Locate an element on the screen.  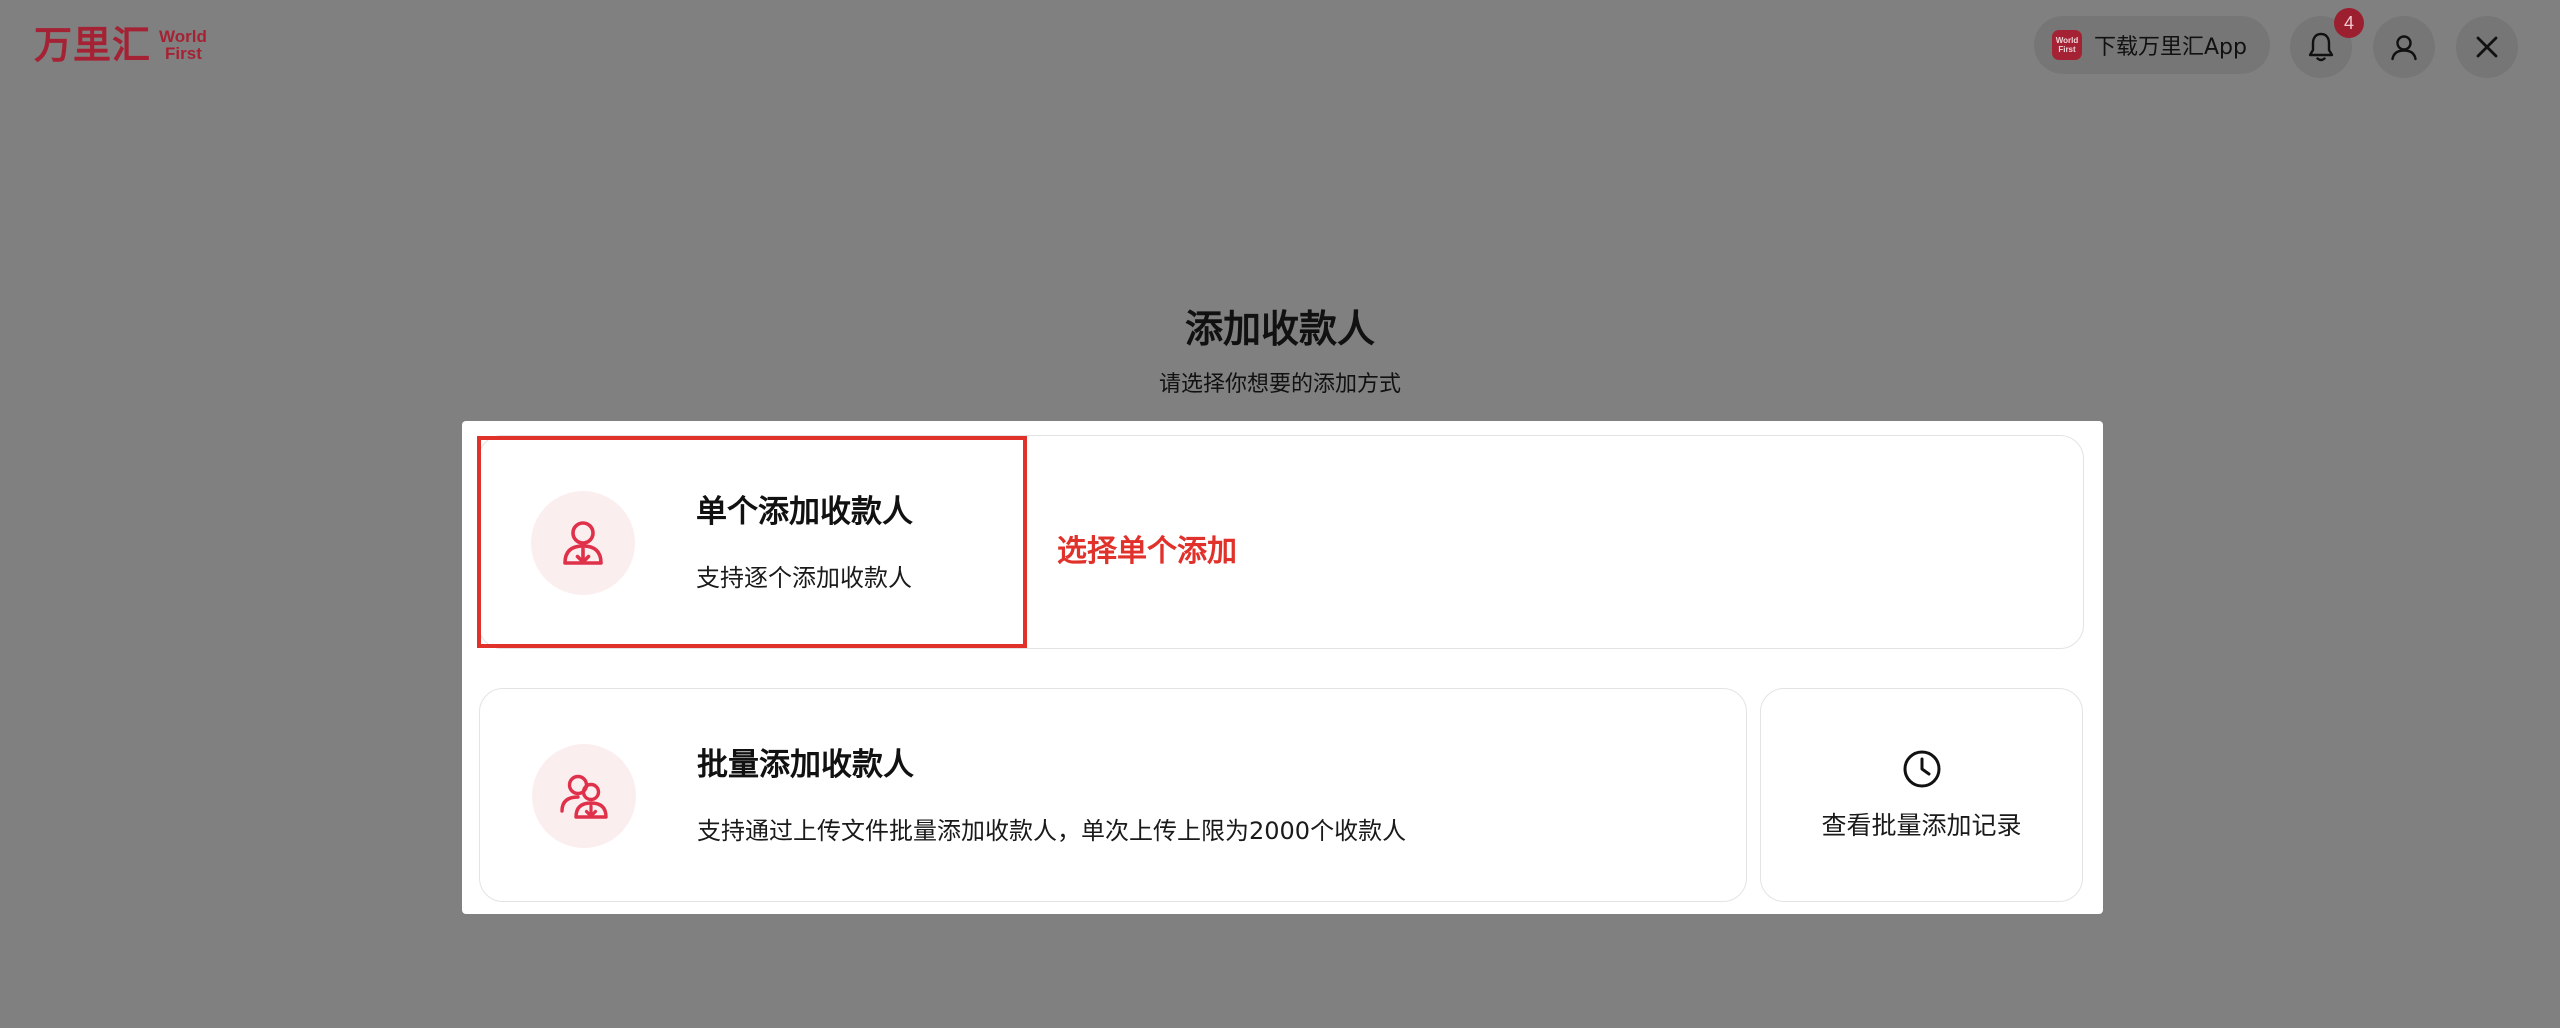
user-icon is located at coordinates (2404, 48).